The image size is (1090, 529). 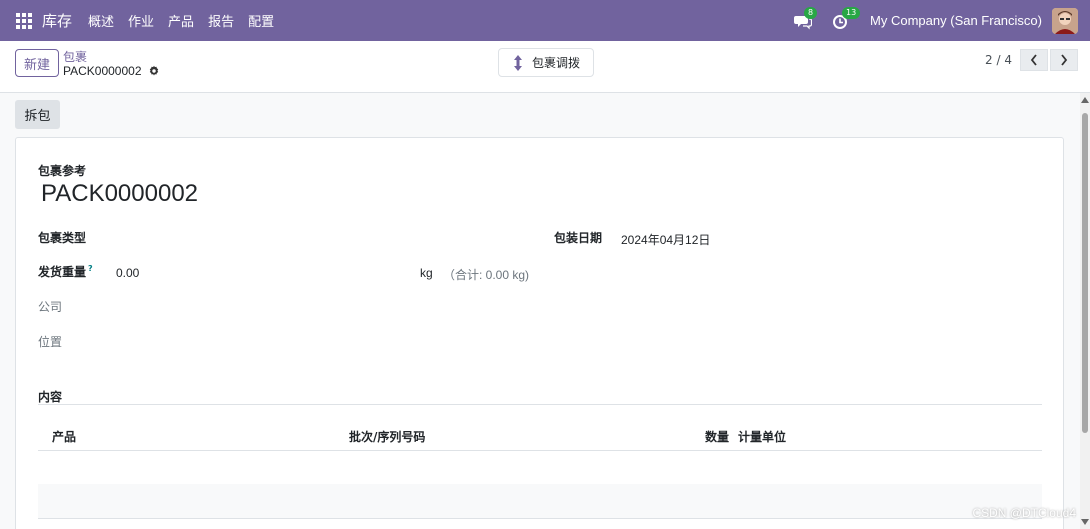 I want to click on vertical-scrollbar, so click(x=1085, y=311).